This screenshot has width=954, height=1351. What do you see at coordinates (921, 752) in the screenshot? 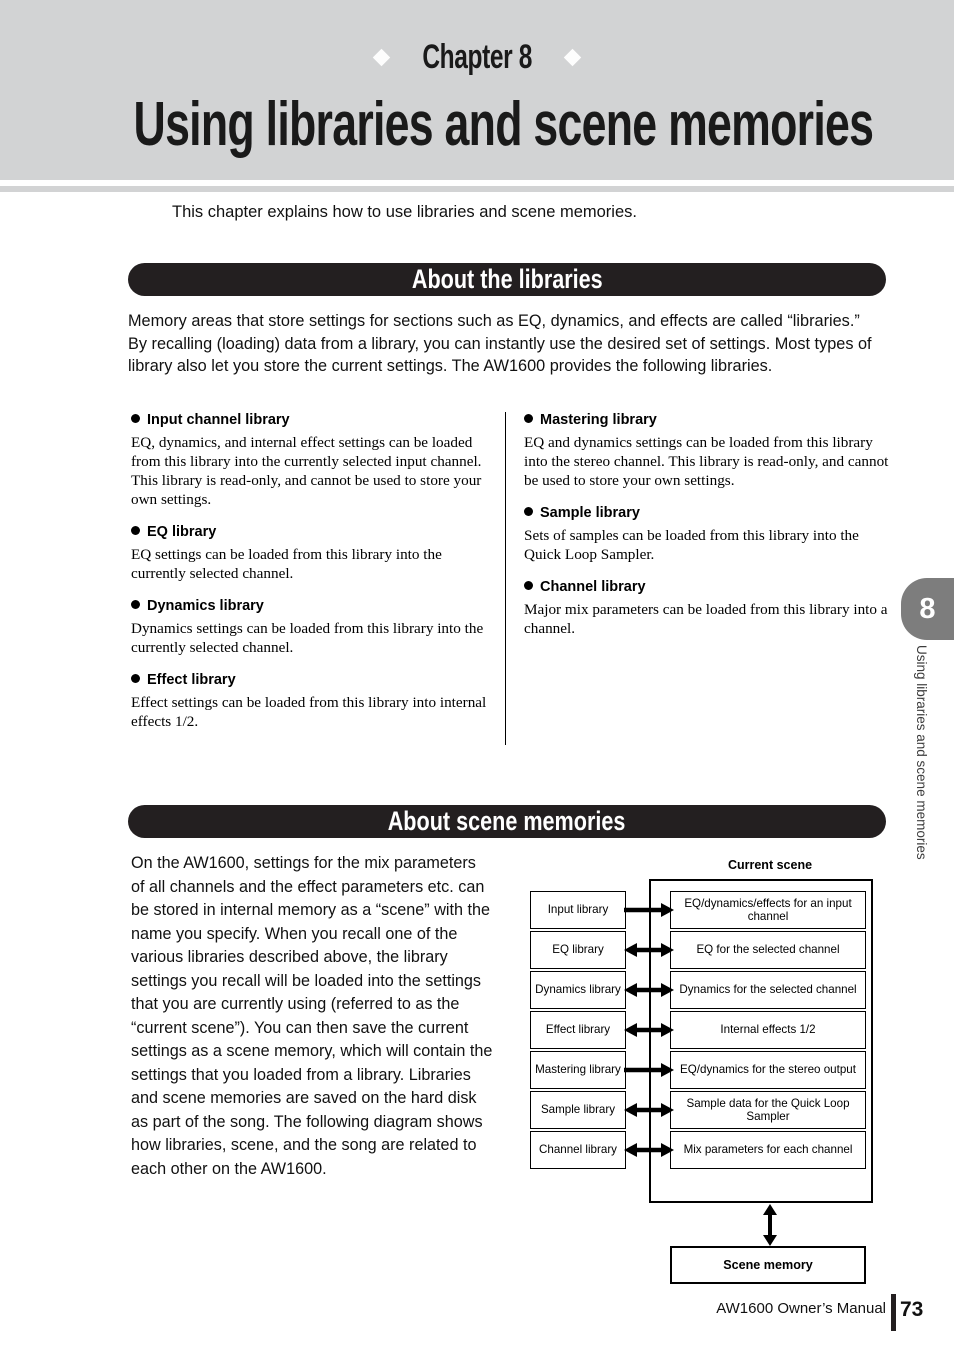
I see `chapter-side-tab-label: Using libraries and scene memories` at bounding box center [921, 752].